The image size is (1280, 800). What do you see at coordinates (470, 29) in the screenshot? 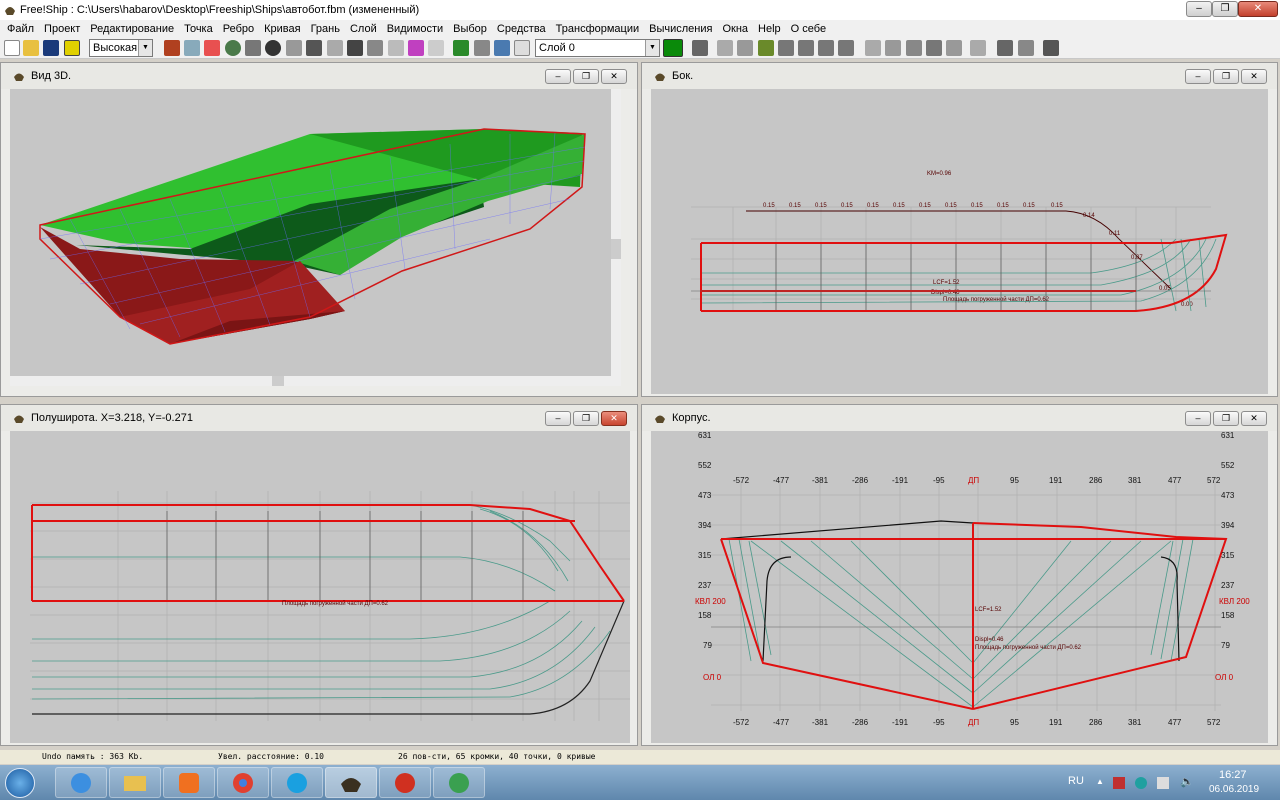
I see `menu-selection: Выбор` at bounding box center [470, 29].